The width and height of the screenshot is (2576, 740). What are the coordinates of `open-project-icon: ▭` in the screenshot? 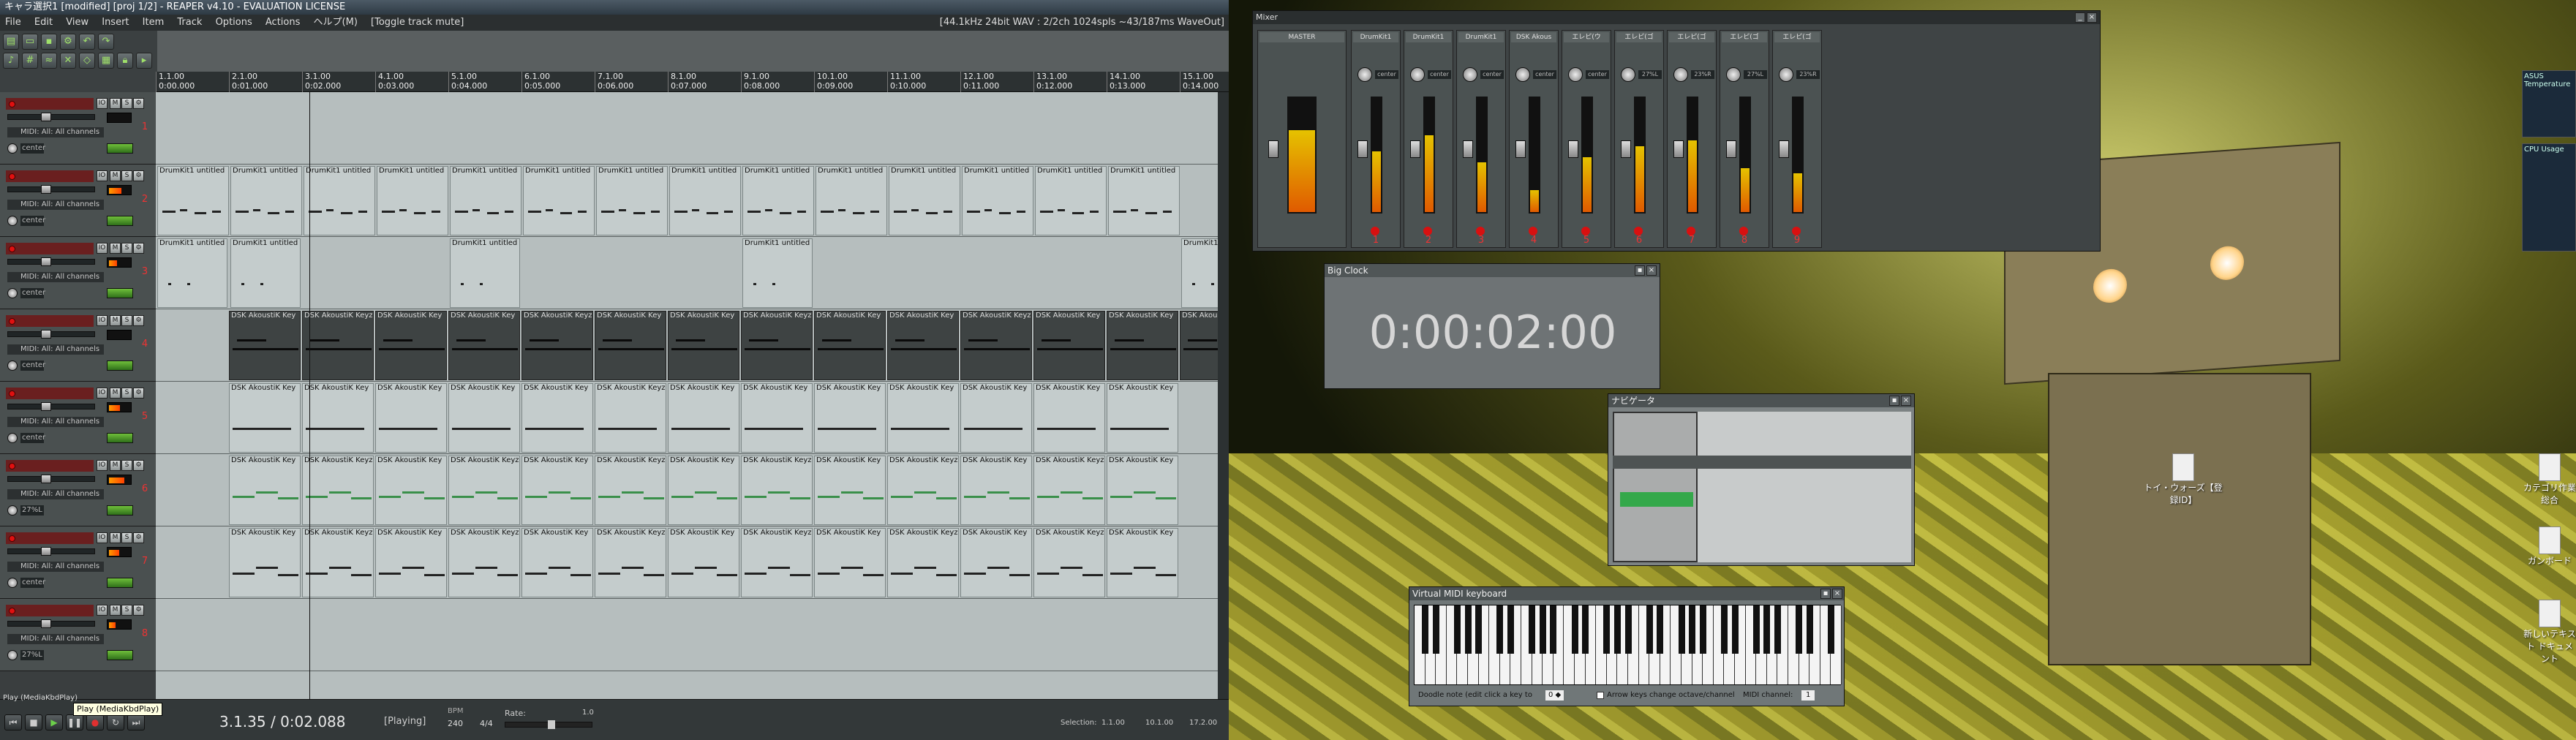 It's located at (30, 42).